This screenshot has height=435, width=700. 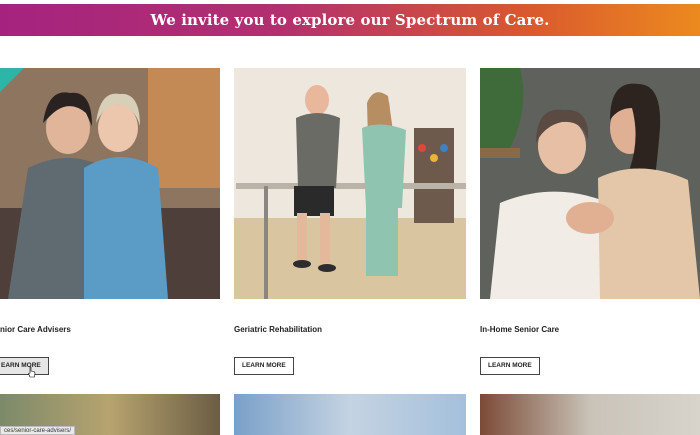 What do you see at coordinates (12, 86) in the screenshot?
I see `corner-accent` at bounding box center [12, 86].